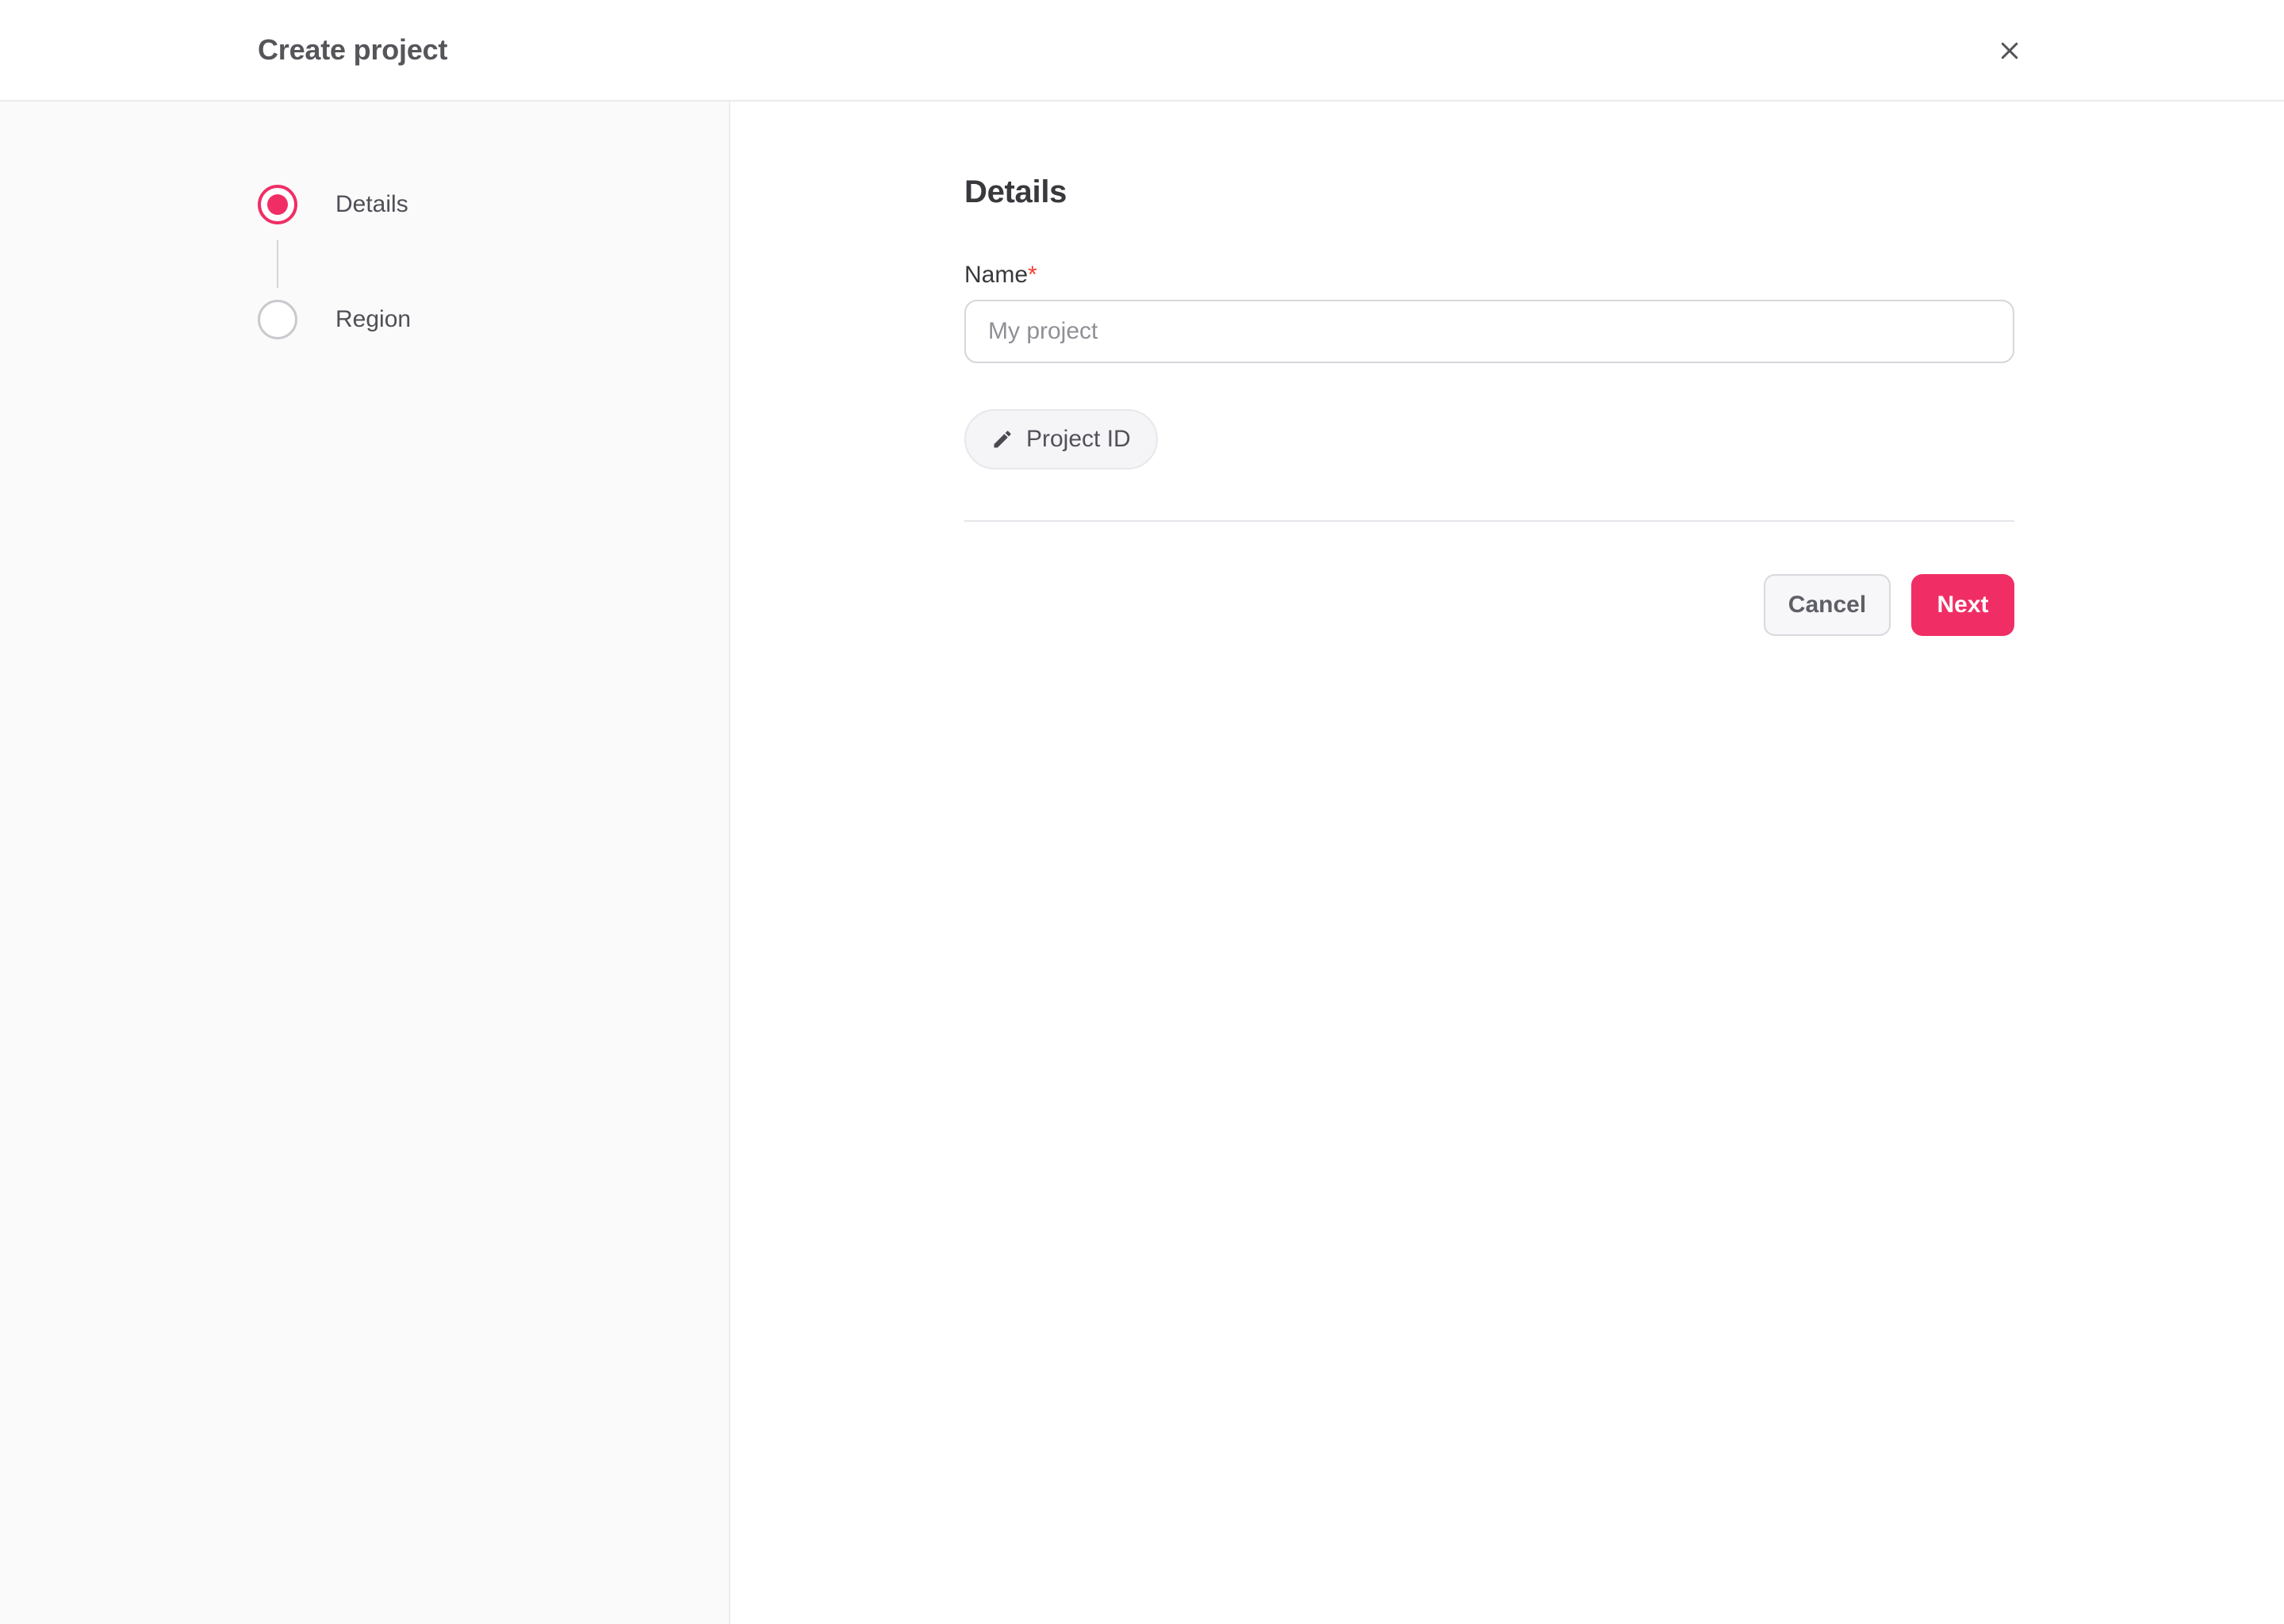 This screenshot has width=2284, height=1624. I want to click on project-id-button-label: Project ID, so click(1078, 439).